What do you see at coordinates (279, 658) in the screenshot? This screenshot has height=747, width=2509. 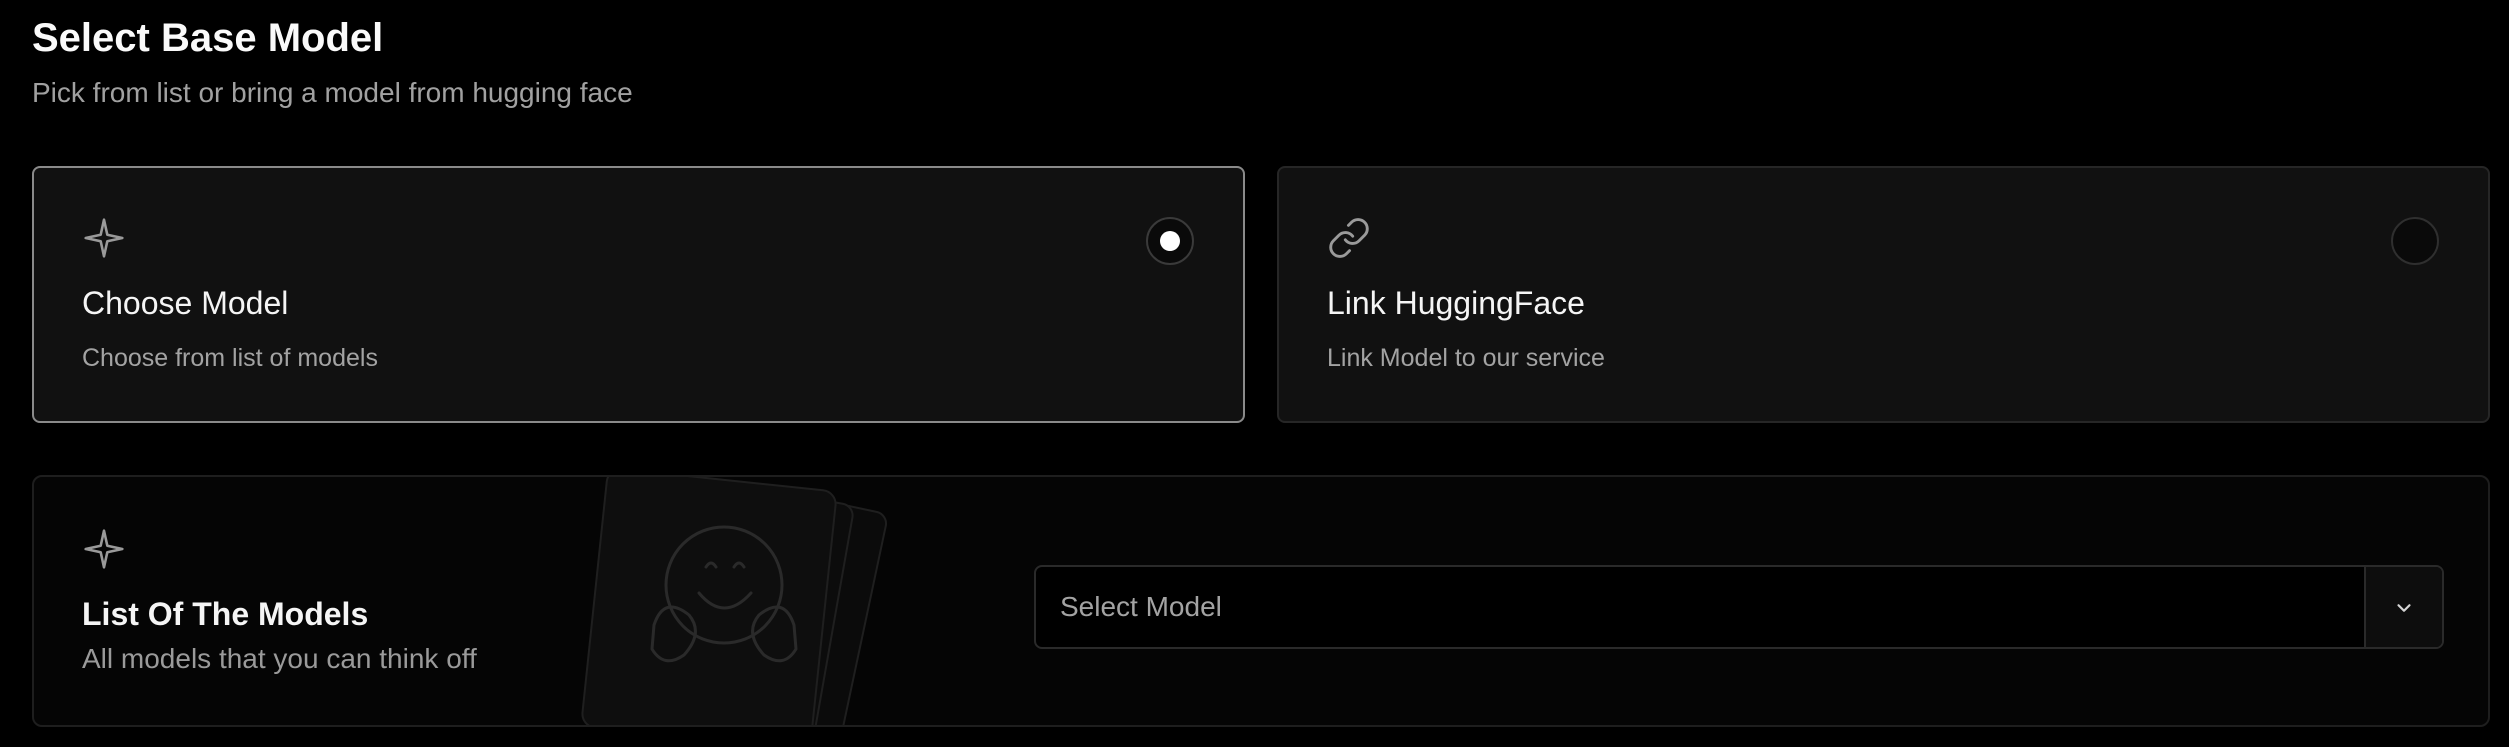 I see `models-panel-description: All models that you can think off` at bounding box center [279, 658].